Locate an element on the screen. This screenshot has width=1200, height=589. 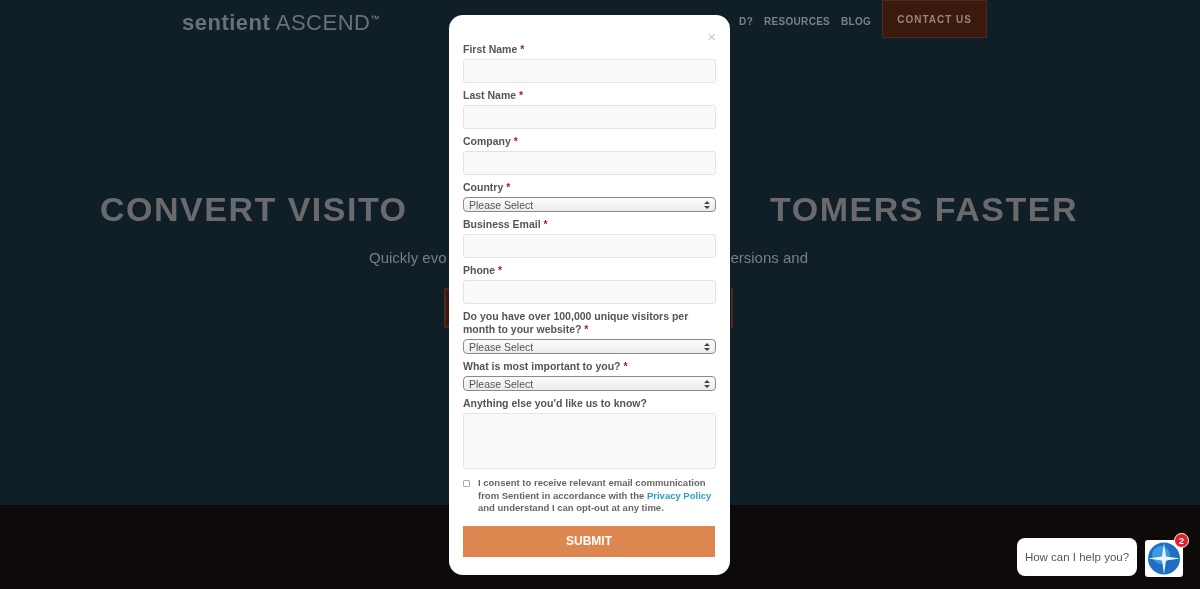
logo: sentient ASCEND$^{™}$ is located at coordinates (281, 23).